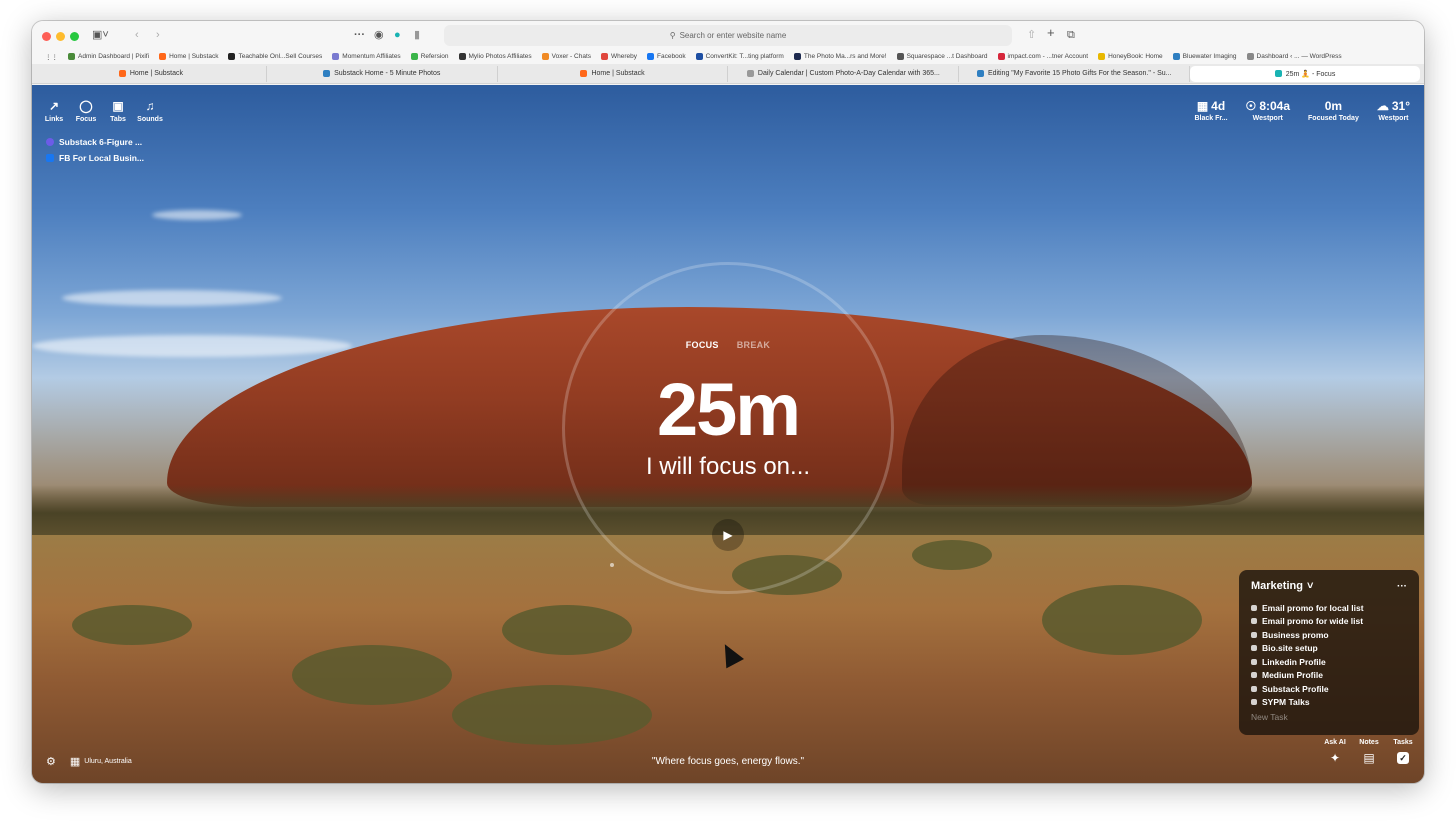  What do you see at coordinates (86, 111) in the screenshot?
I see `focus-button: ◯ Focus` at bounding box center [86, 111].